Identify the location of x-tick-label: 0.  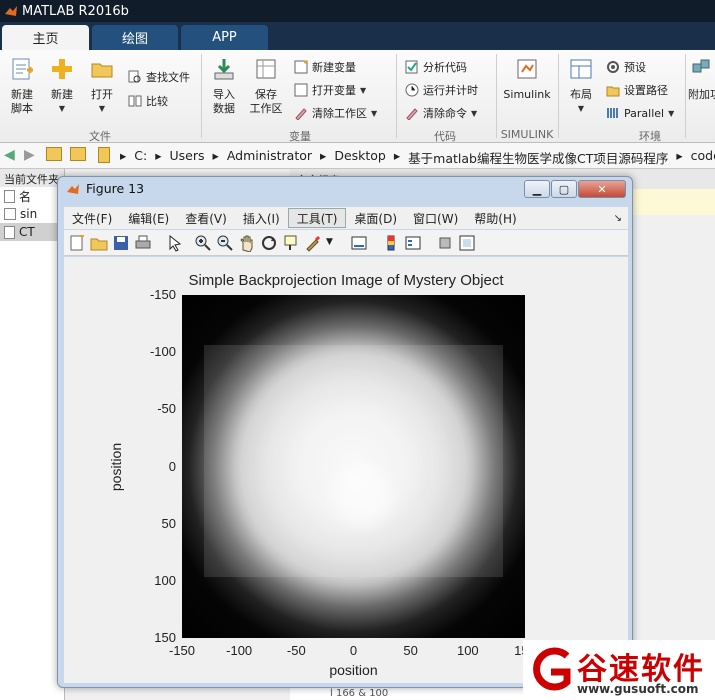
(353, 650).